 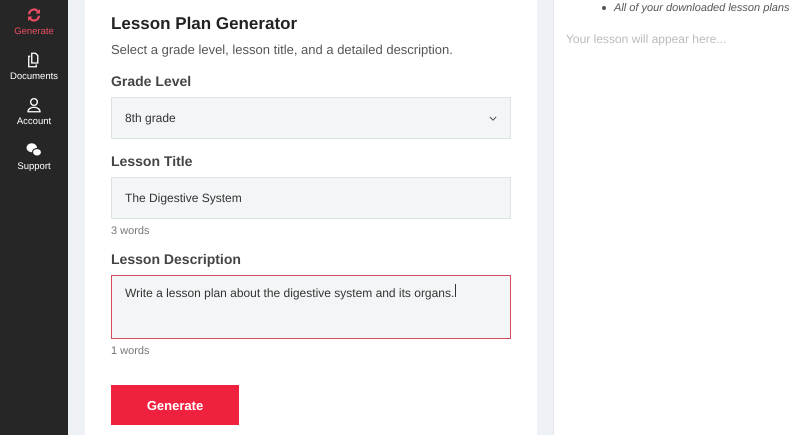 What do you see at coordinates (131, 351) in the screenshot?
I see `word-count: 1 words` at bounding box center [131, 351].